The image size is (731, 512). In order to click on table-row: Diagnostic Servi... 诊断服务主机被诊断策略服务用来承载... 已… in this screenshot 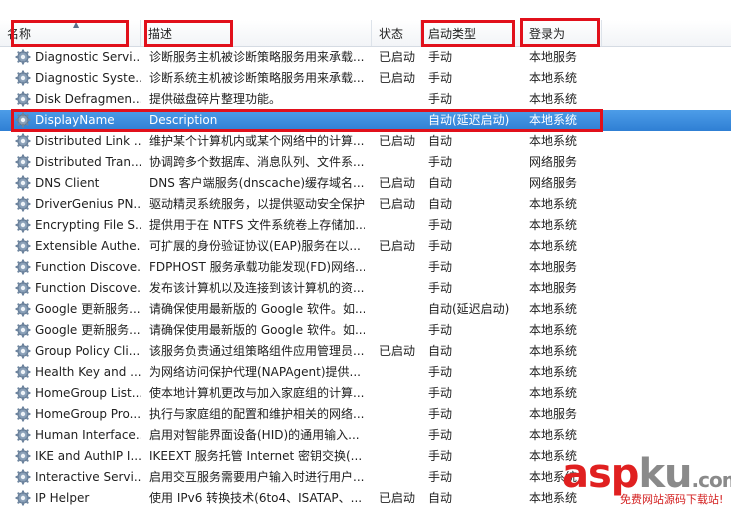, I will do `click(365, 57)`.